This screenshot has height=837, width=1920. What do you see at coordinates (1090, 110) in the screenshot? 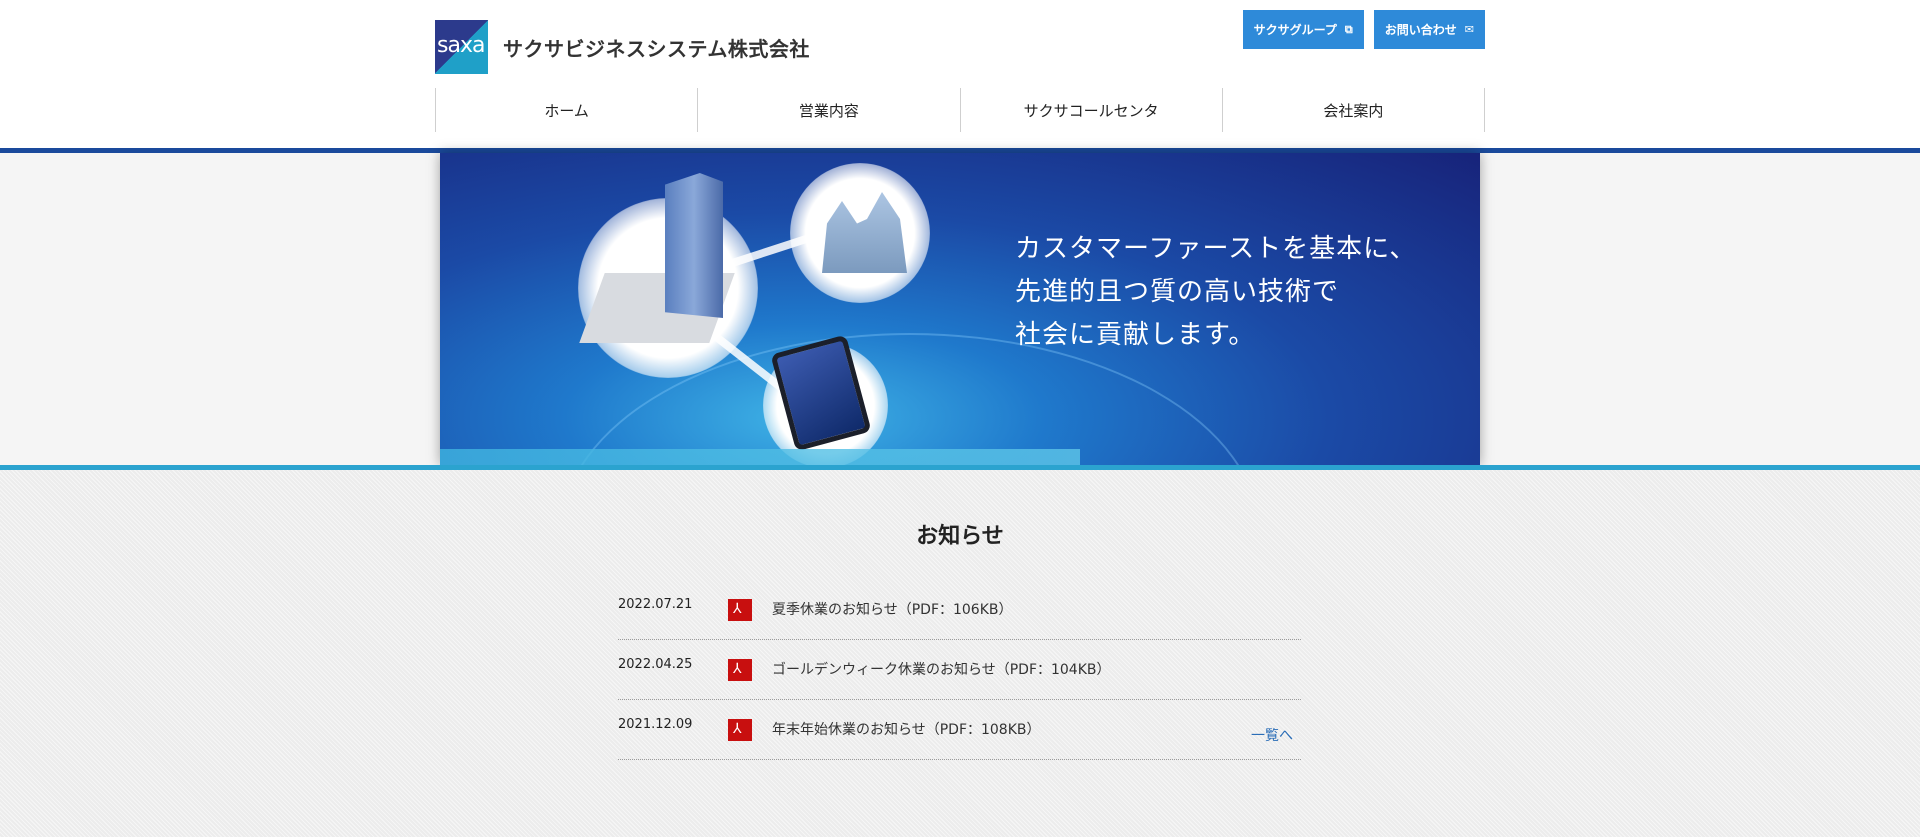
I see `nav-item-call-center: サクサコールセンタ` at bounding box center [1090, 110].